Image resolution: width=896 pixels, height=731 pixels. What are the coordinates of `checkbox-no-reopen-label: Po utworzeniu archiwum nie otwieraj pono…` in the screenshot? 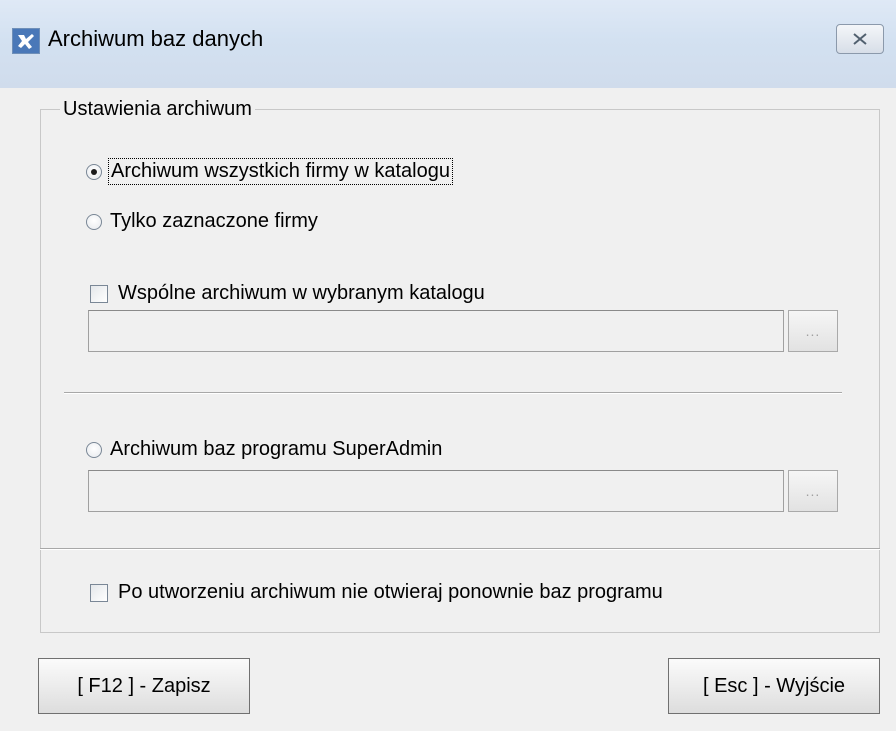 It's located at (390, 592).